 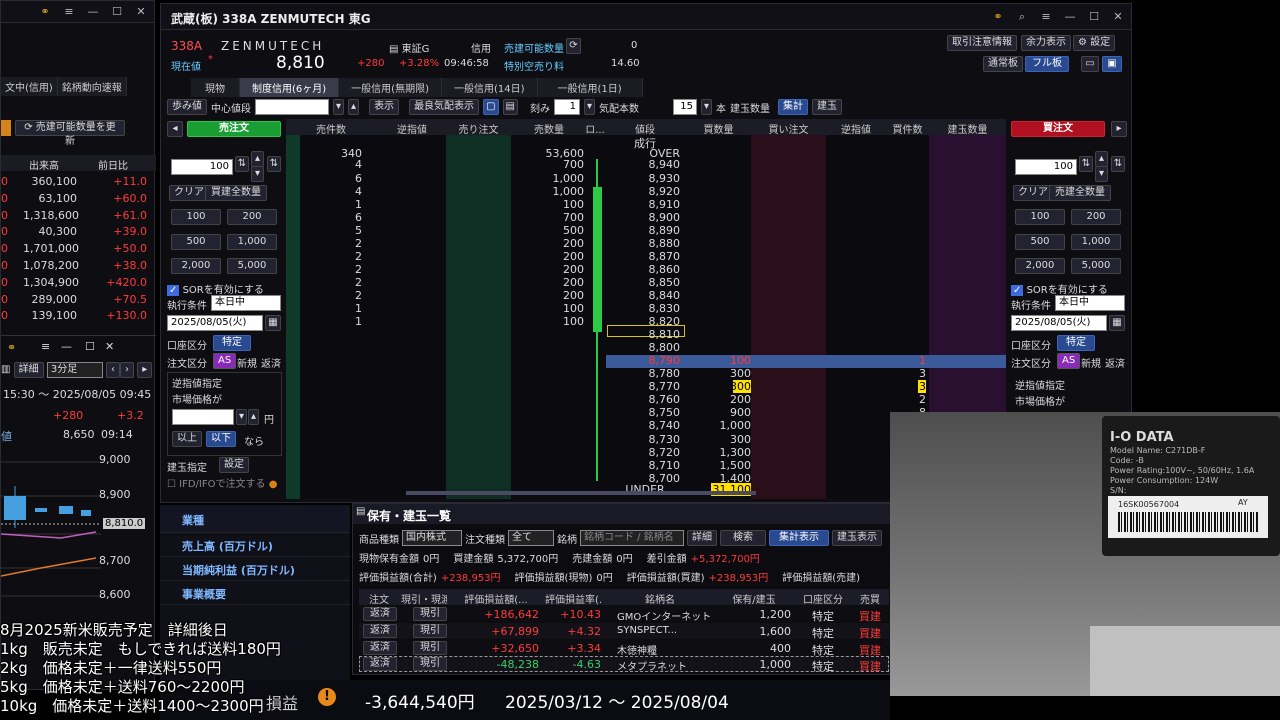 I want to click on forward-icon: ▸, so click(x=145, y=370).